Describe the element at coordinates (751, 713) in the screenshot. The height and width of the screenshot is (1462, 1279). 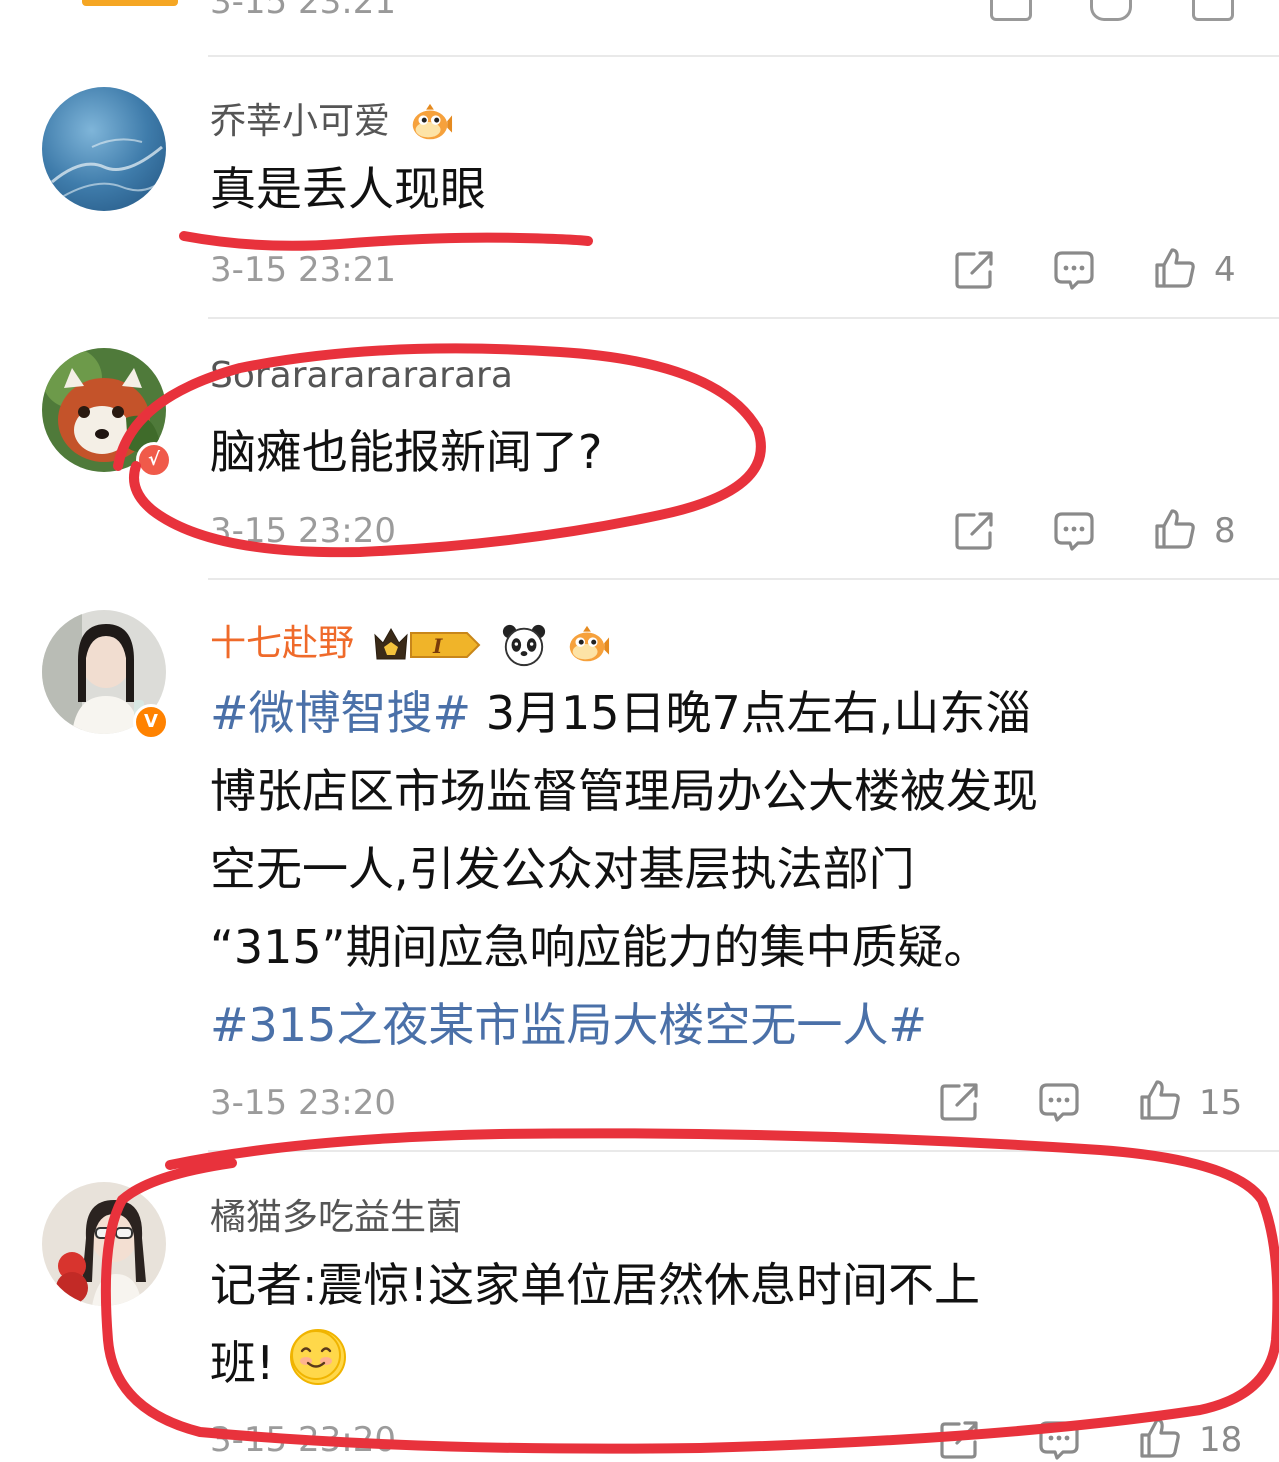
I see `comment-text-segment: 3月15日晚7点左右,山东淄` at that location.